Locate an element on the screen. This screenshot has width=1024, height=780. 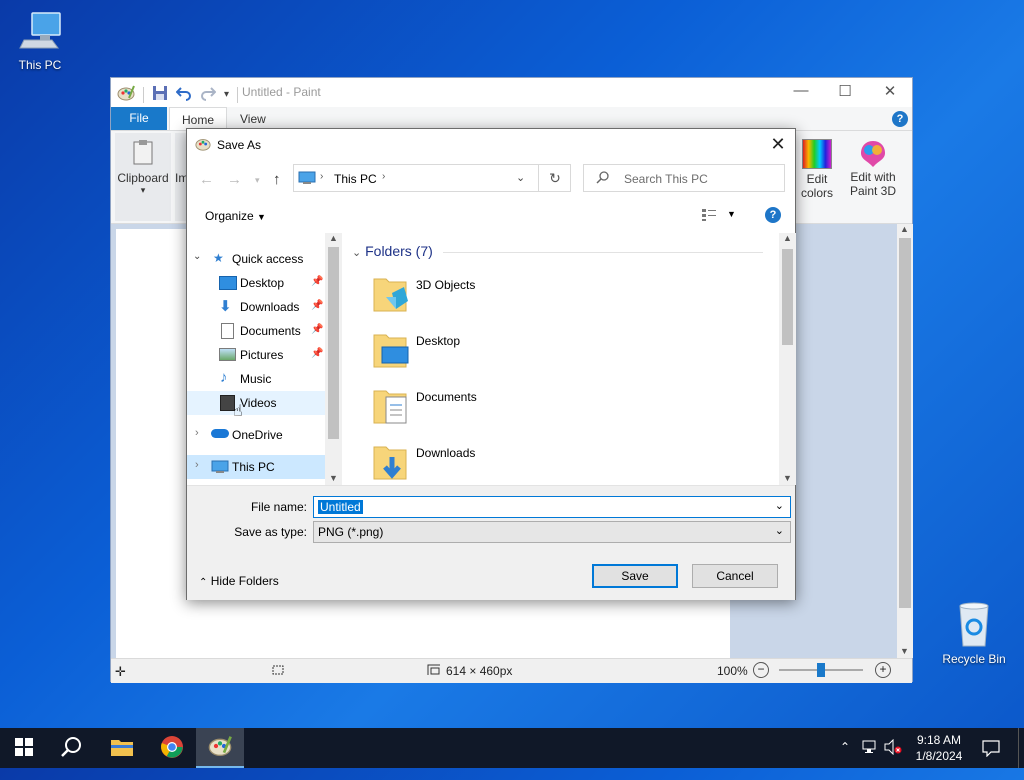
taskbar-paint is located at coordinates (220, 748).